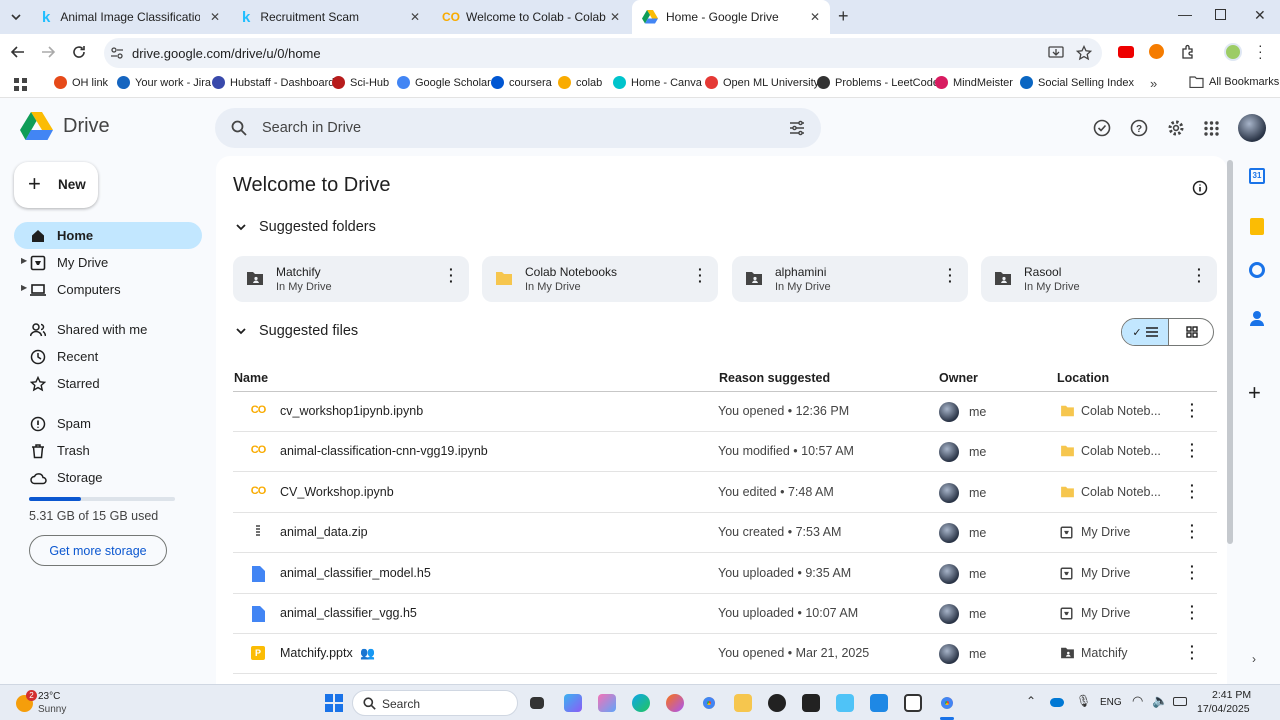 Image resolution: width=1280 pixels, height=720 pixels. I want to click on search-icon, so click(239, 128).